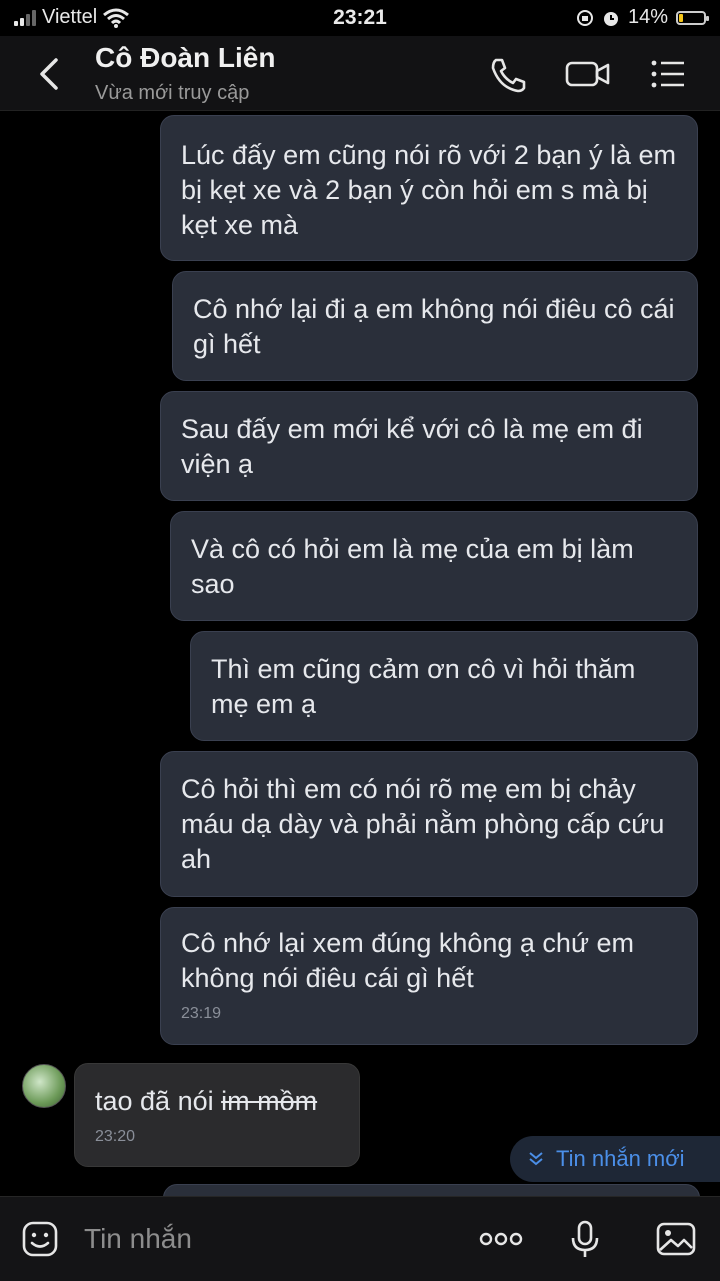  I want to click on more-icon, so click(501, 1239).